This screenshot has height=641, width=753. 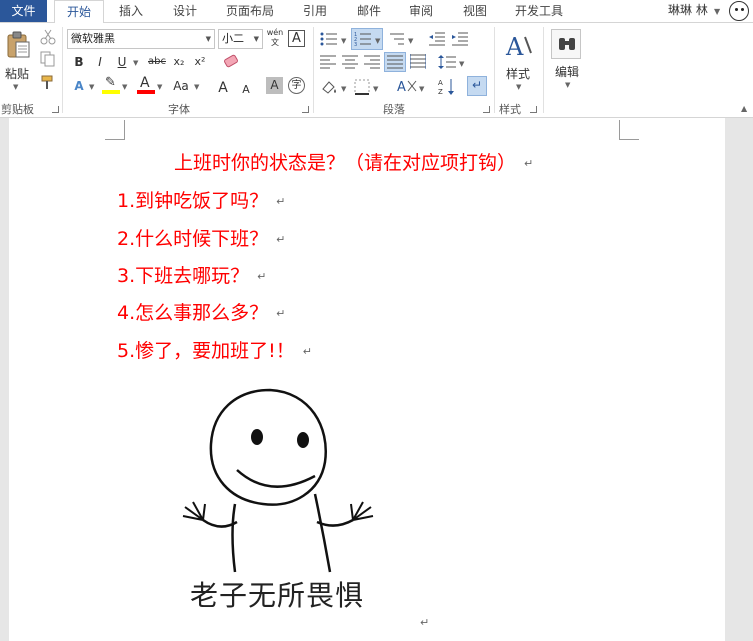 What do you see at coordinates (518, 87) in the screenshot?
I see `styles-dropdown-icon: ▼` at bounding box center [518, 87].